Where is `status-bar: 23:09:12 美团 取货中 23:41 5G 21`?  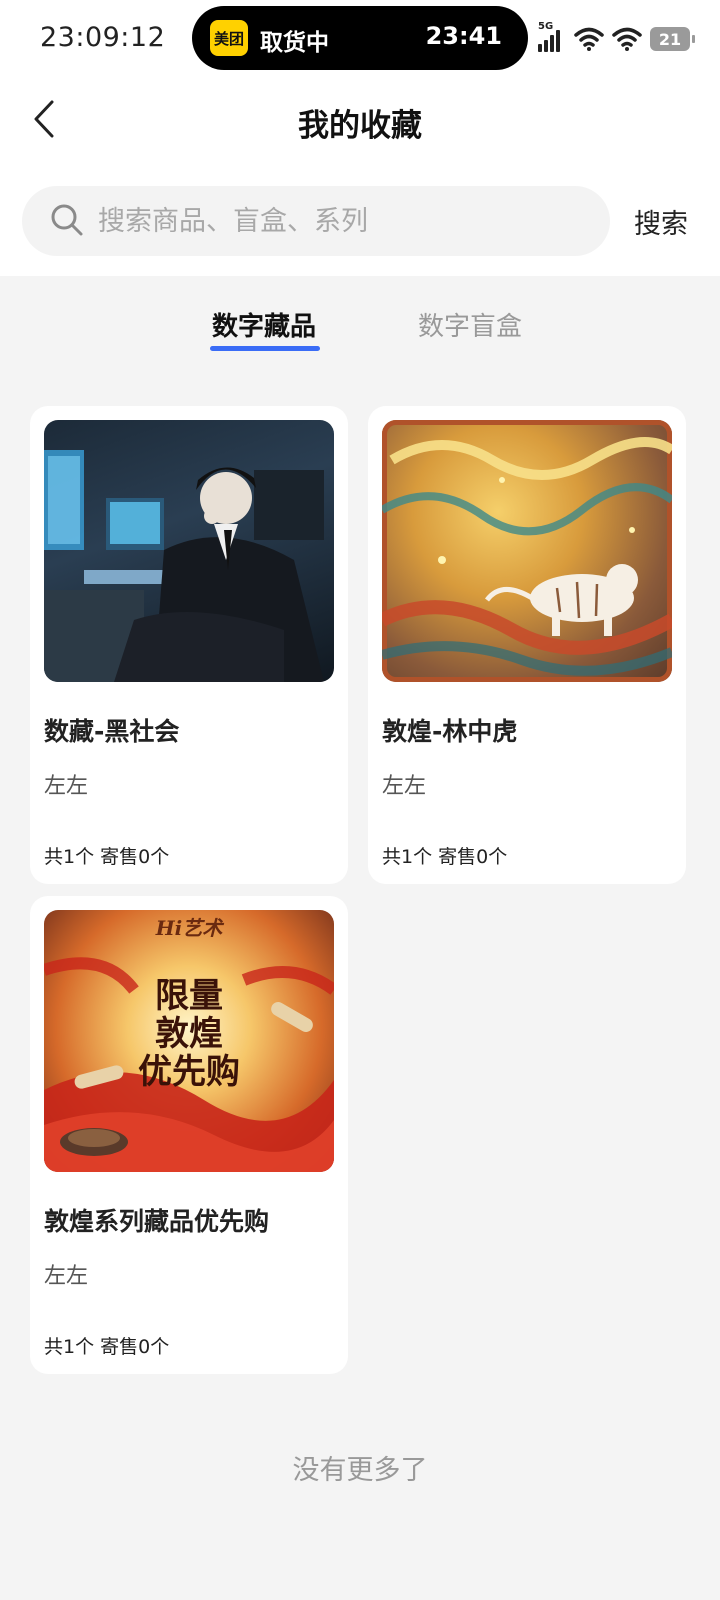
status-bar: 23:09:12 美团 取货中 23:41 5G 21 is located at coordinates (360, 39).